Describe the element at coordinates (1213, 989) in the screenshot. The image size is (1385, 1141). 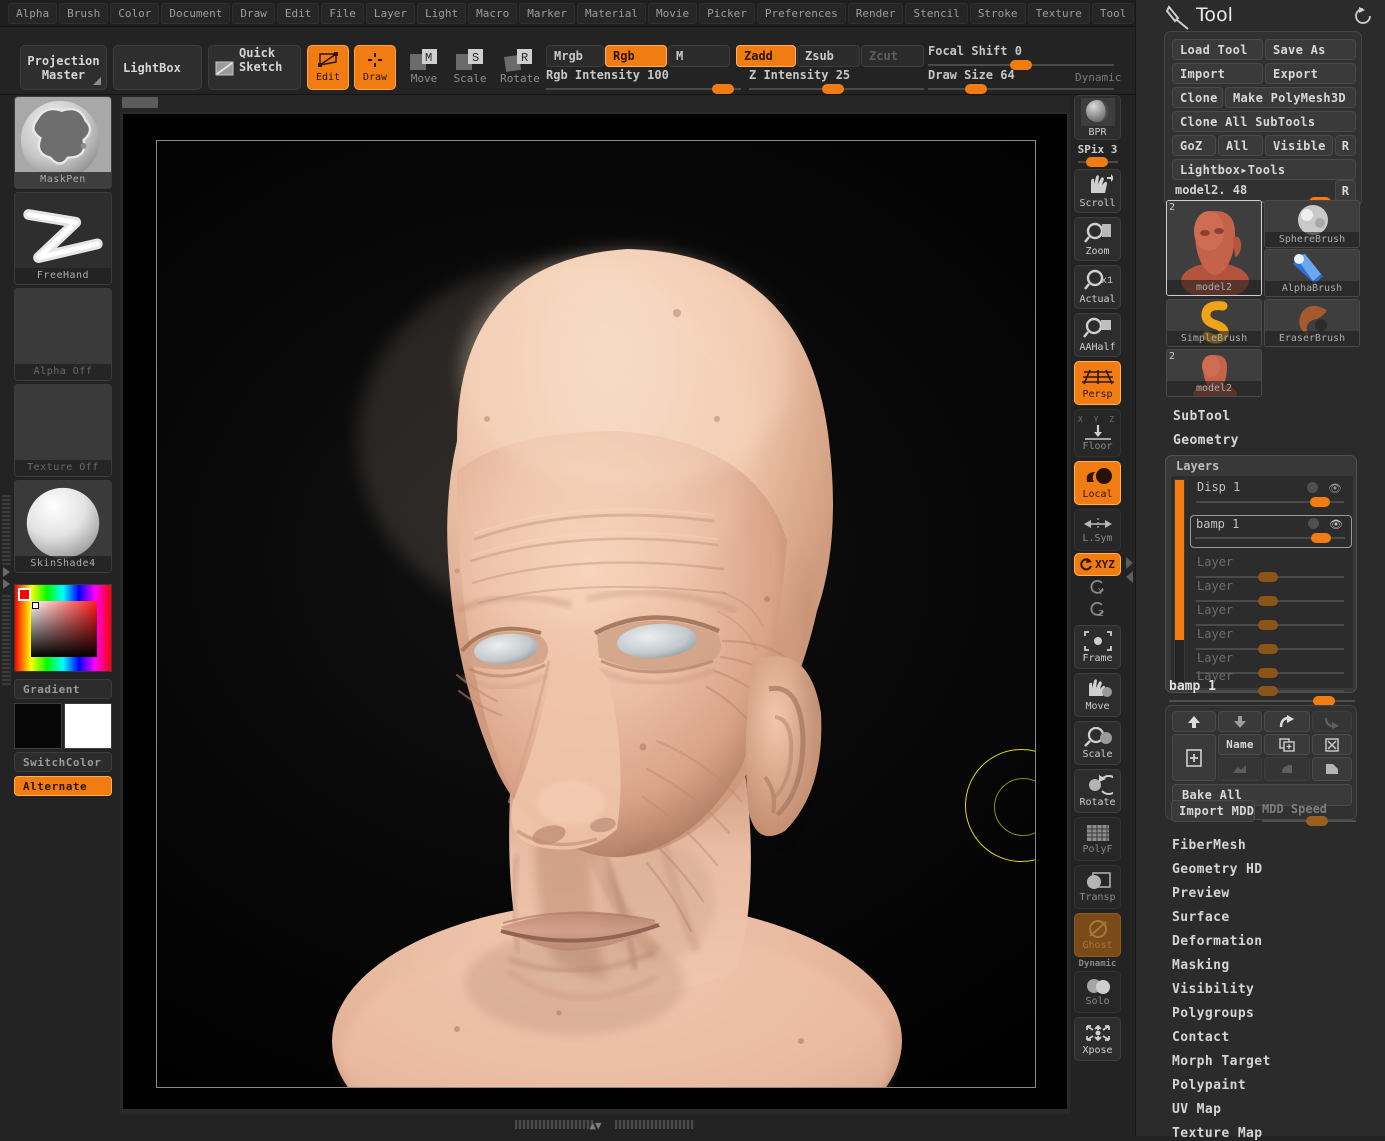
I see `section-visibility: Visibility` at that location.